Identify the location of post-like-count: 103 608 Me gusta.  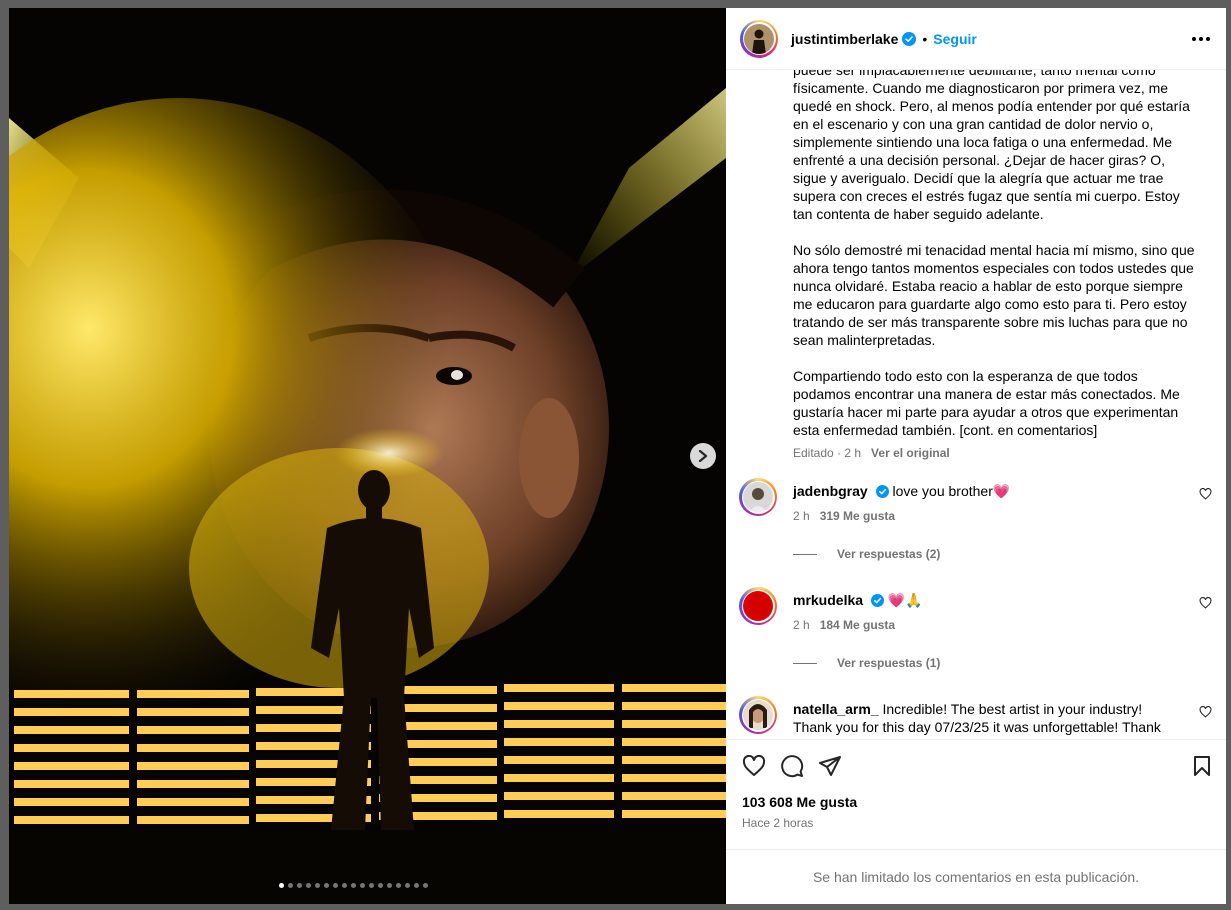
(977, 802).